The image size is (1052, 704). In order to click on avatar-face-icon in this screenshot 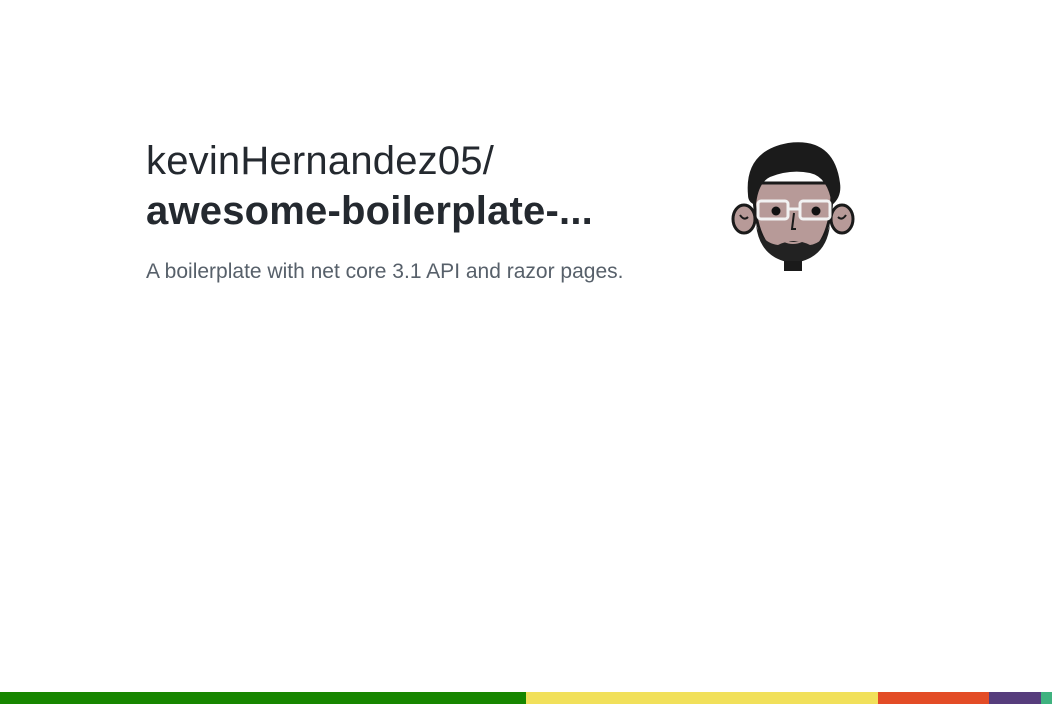, I will do `click(793, 206)`.